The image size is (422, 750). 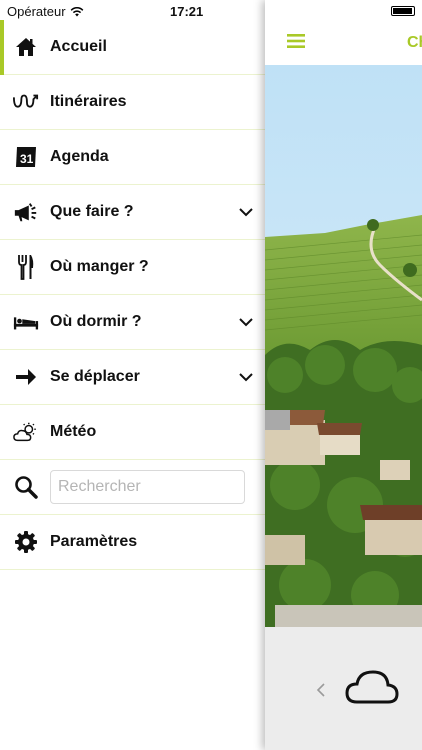 What do you see at coordinates (78, 46) in the screenshot?
I see `menu-label: Accueil` at bounding box center [78, 46].